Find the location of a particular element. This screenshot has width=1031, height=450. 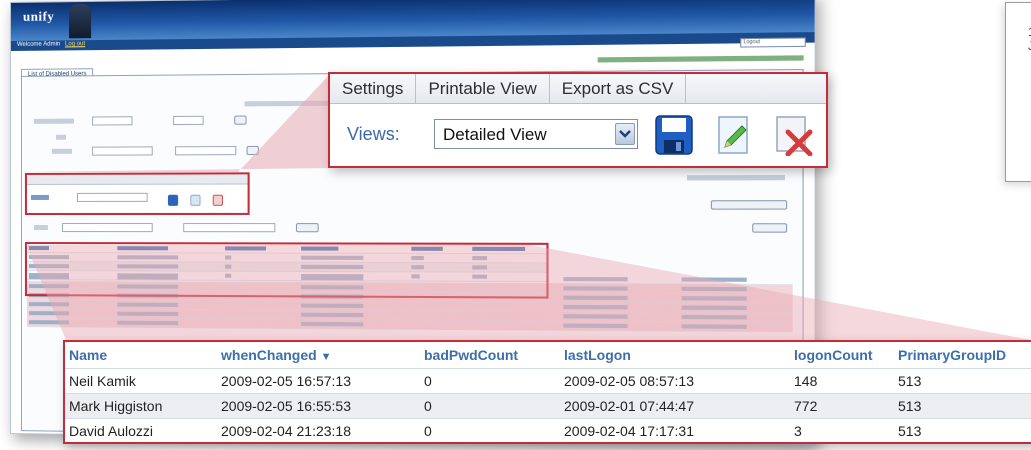

delete-icon is located at coordinates (794, 135).